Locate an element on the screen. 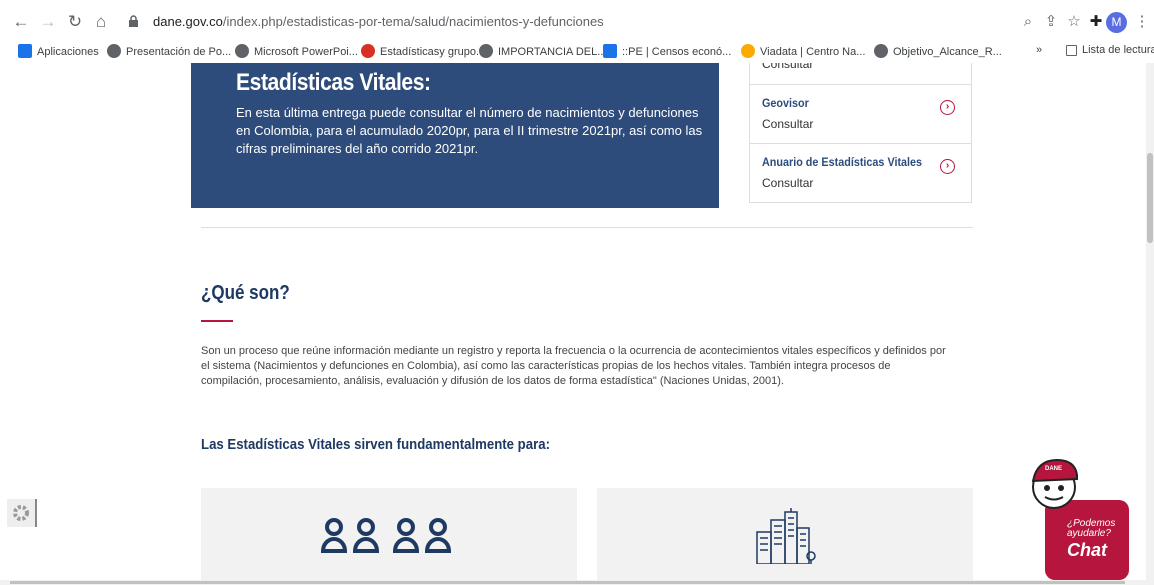  feature-card-population is located at coordinates (389, 534).